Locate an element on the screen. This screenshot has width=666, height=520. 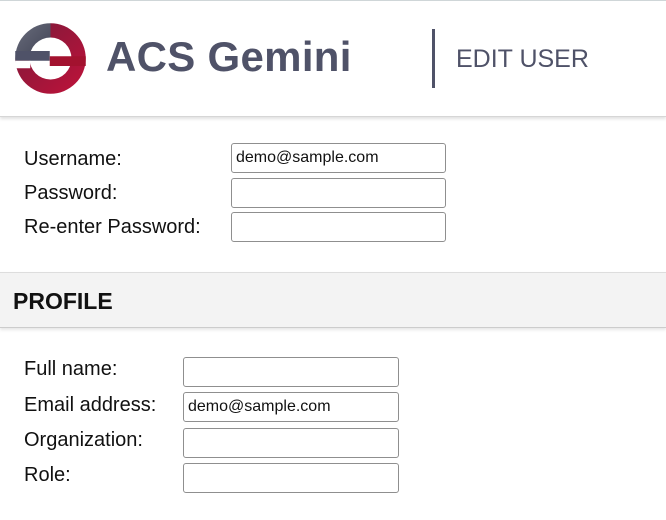
email-address-label: Email address: is located at coordinates (90, 405).